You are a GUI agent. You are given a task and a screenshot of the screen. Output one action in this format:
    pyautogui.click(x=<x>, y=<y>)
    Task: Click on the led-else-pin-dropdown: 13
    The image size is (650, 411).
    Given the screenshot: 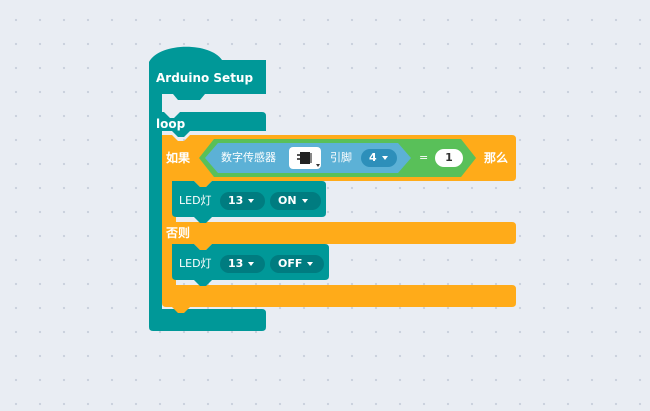 What is the action you would take?
    pyautogui.click(x=242, y=264)
    